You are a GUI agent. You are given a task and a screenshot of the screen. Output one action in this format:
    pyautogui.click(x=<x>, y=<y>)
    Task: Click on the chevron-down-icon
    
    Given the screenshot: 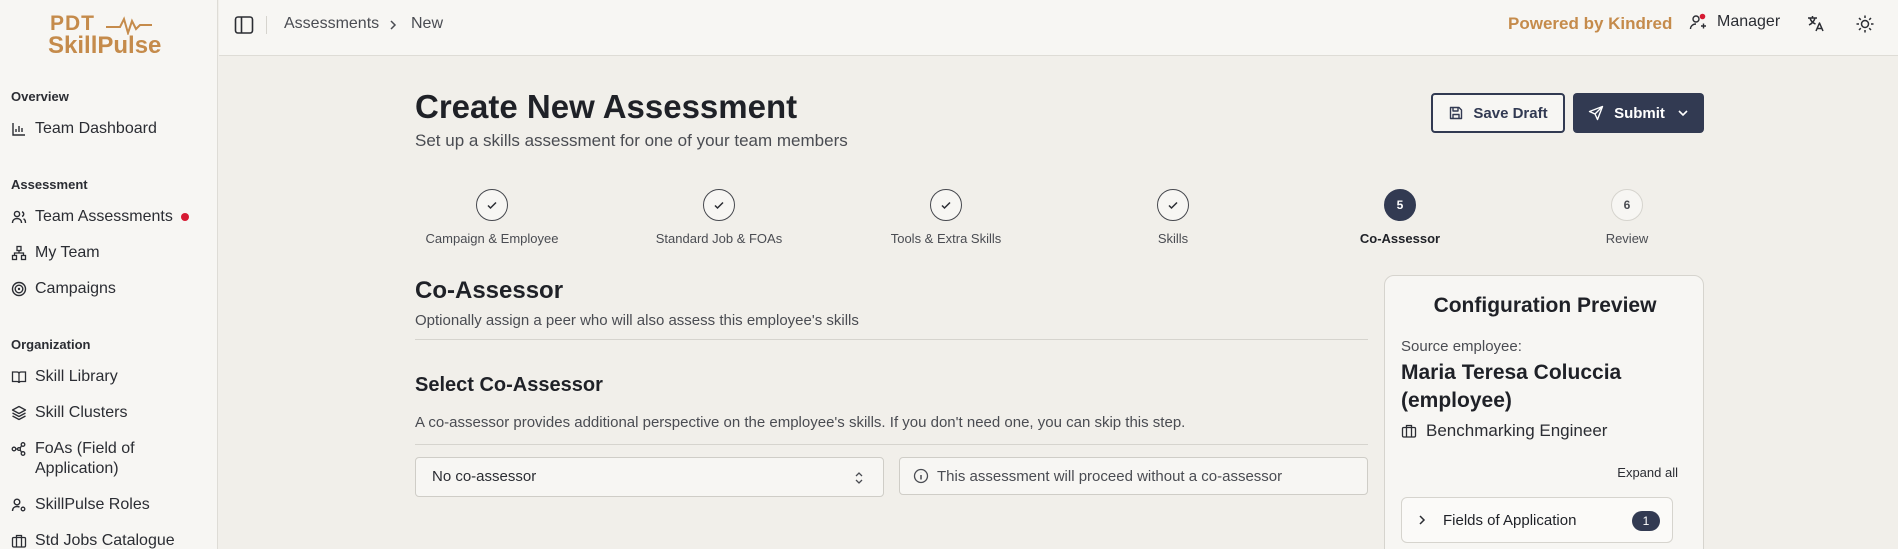 What is the action you would take?
    pyautogui.click(x=1683, y=113)
    